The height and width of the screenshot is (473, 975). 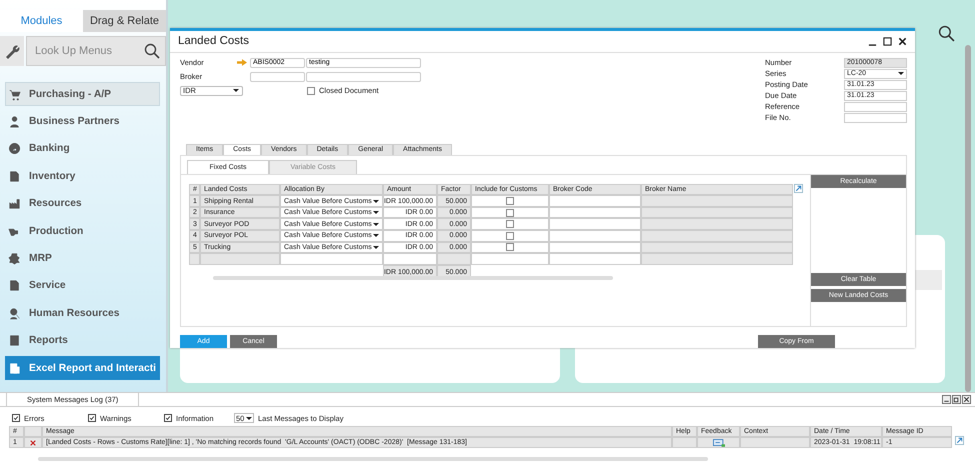 What do you see at coordinates (82, 149) in the screenshot?
I see `module-menu-item: Banking` at bounding box center [82, 149].